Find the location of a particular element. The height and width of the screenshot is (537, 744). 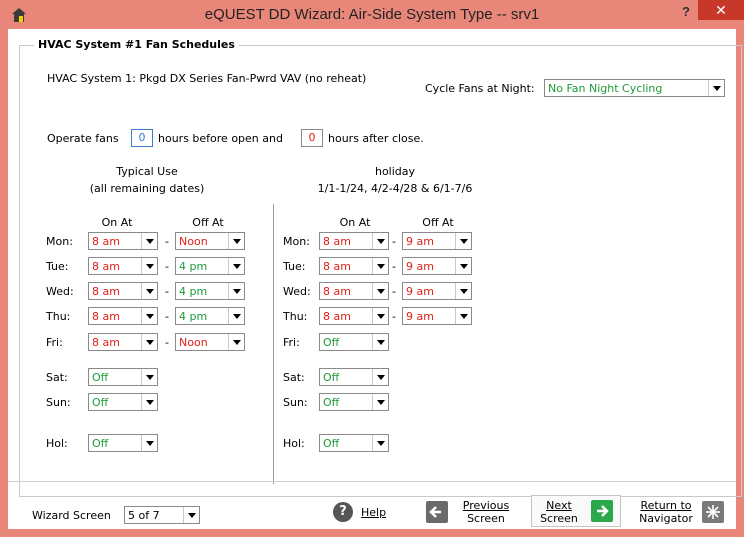

holiday-mon-dash: - is located at coordinates (394, 241).